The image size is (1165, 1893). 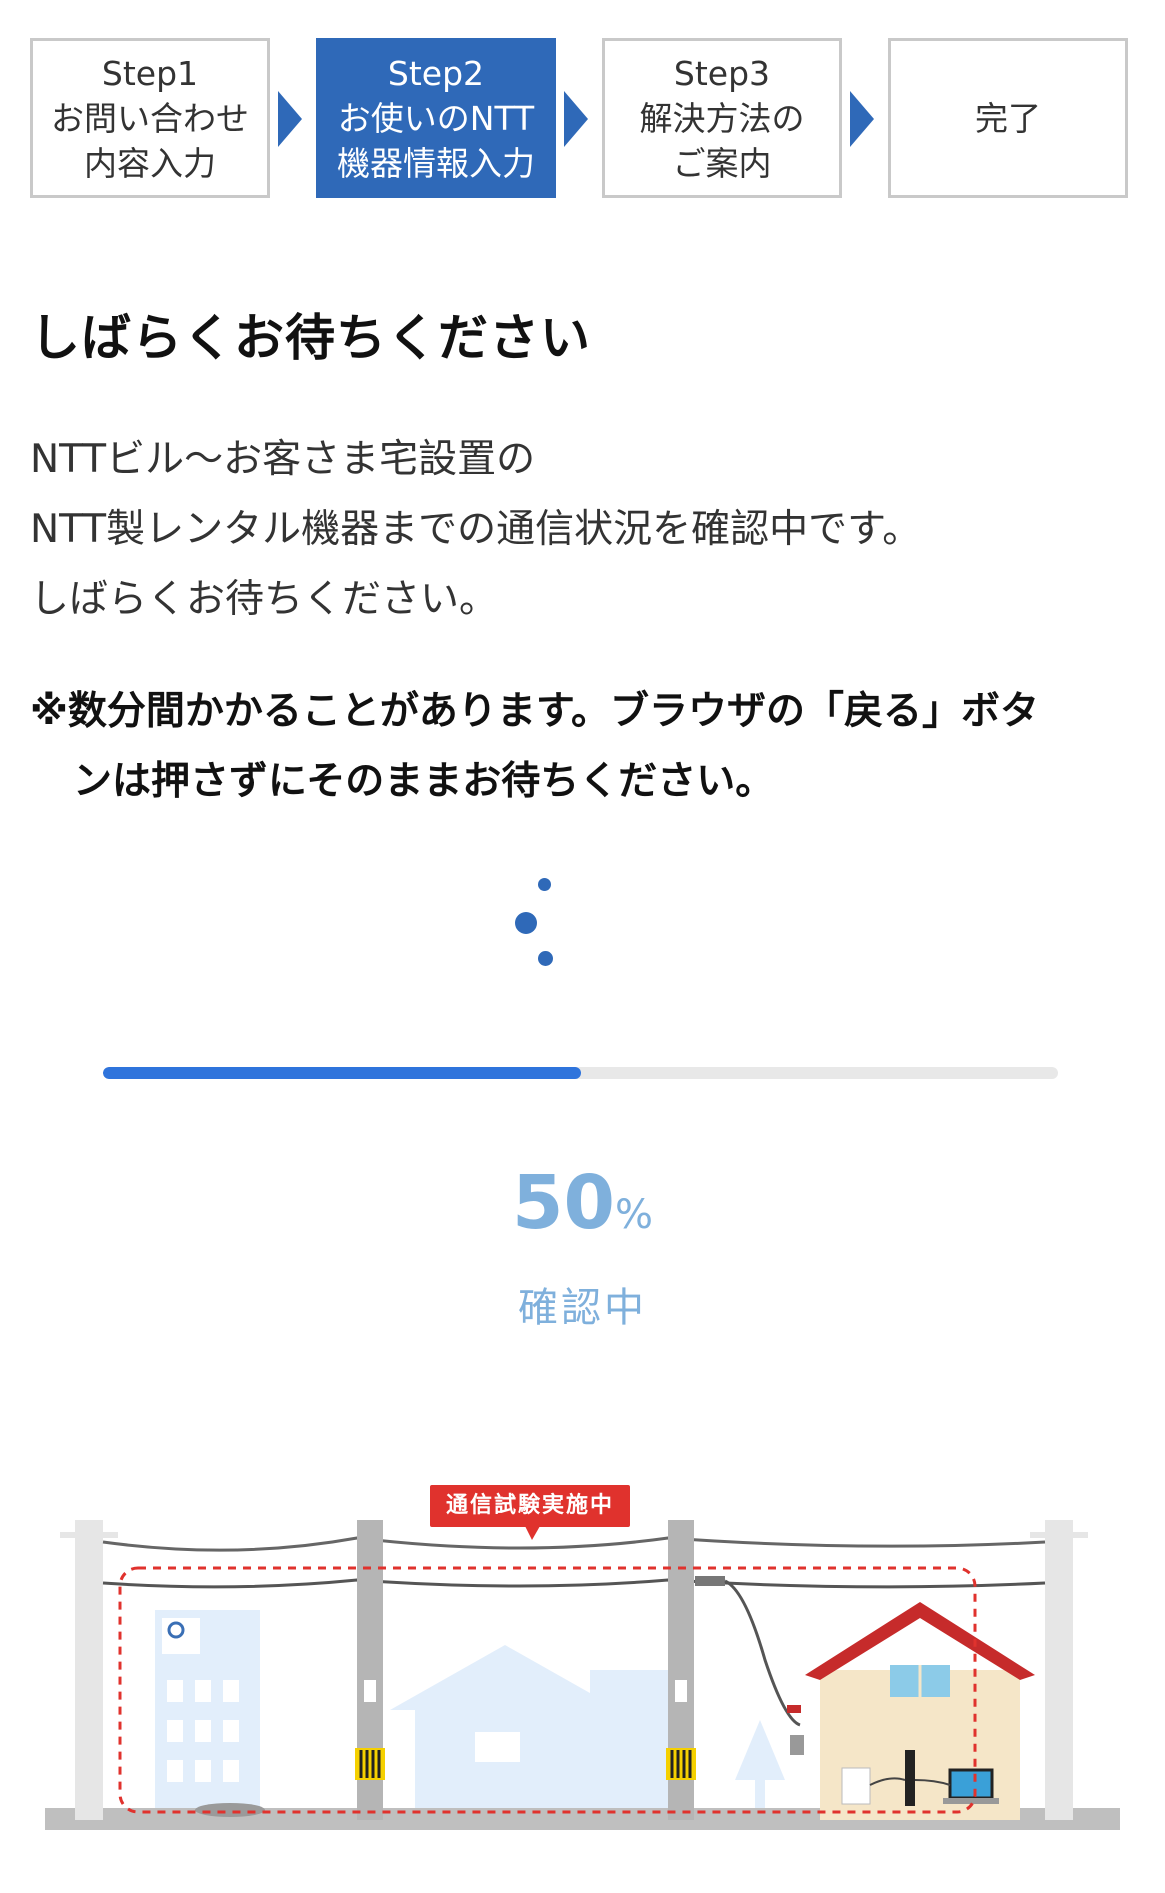 What do you see at coordinates (283, 459) in the screenshot?
I see `description-line: NTTビル〜お客さま宅設置の` at bounding box center [283, 459].